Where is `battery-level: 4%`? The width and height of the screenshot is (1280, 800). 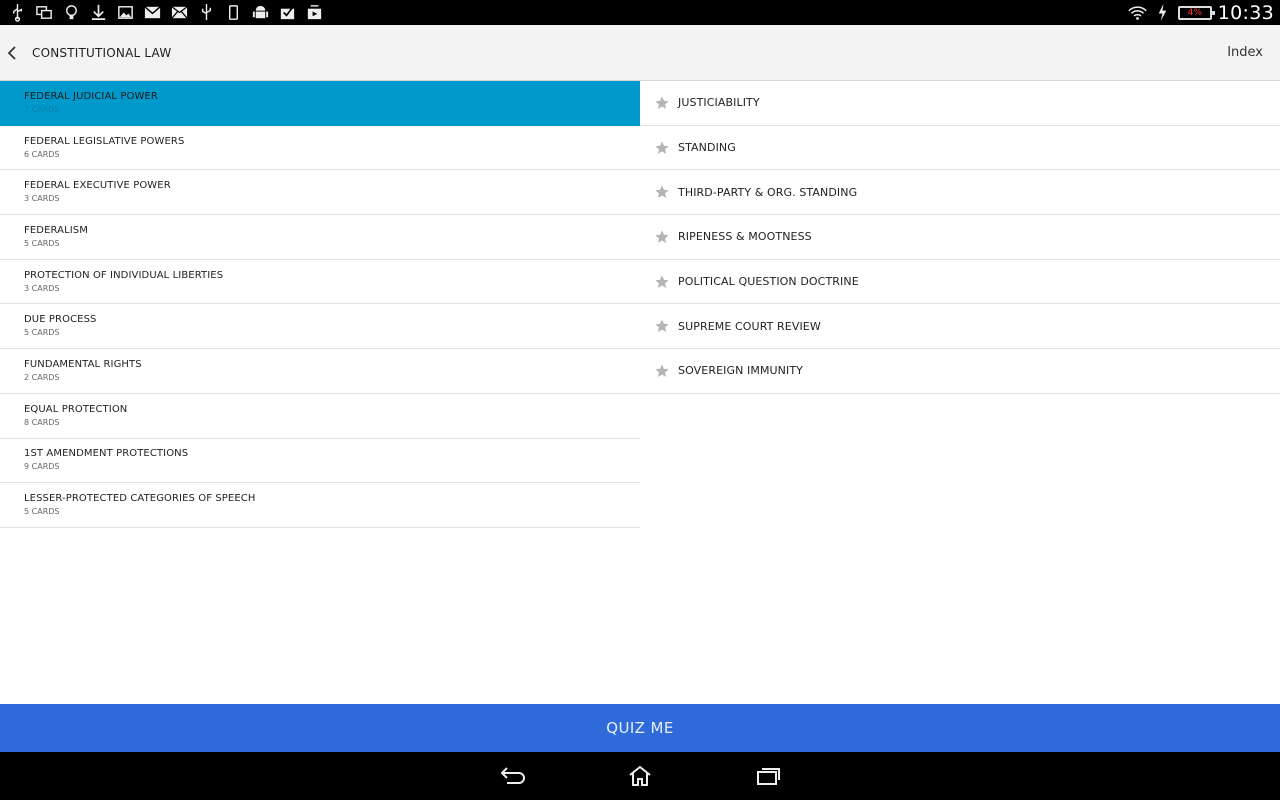
battery-level: 4% is located at coordinates (1194, 12).